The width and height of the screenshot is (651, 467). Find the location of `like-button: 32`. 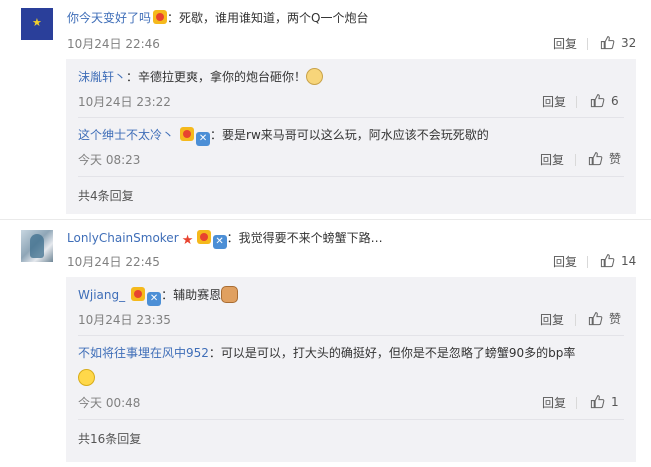

like-button: 32 is located at coordinates (618, 43).